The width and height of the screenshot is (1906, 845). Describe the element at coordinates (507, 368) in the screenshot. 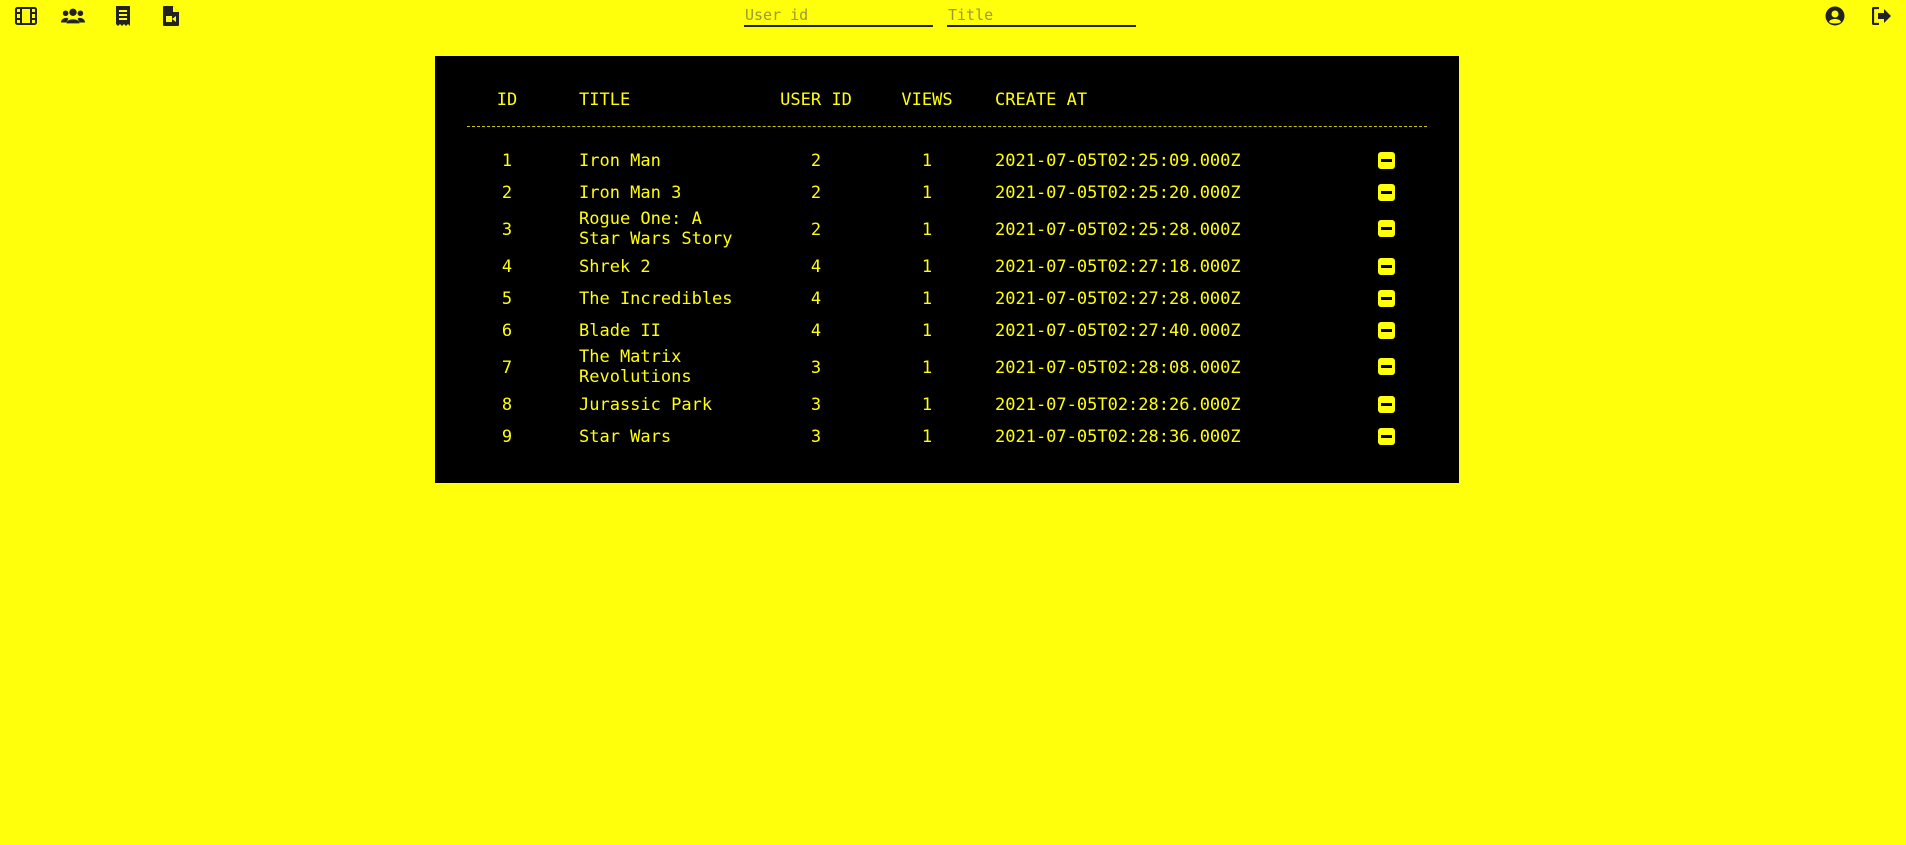

I see `cell-id: 7` at that location.